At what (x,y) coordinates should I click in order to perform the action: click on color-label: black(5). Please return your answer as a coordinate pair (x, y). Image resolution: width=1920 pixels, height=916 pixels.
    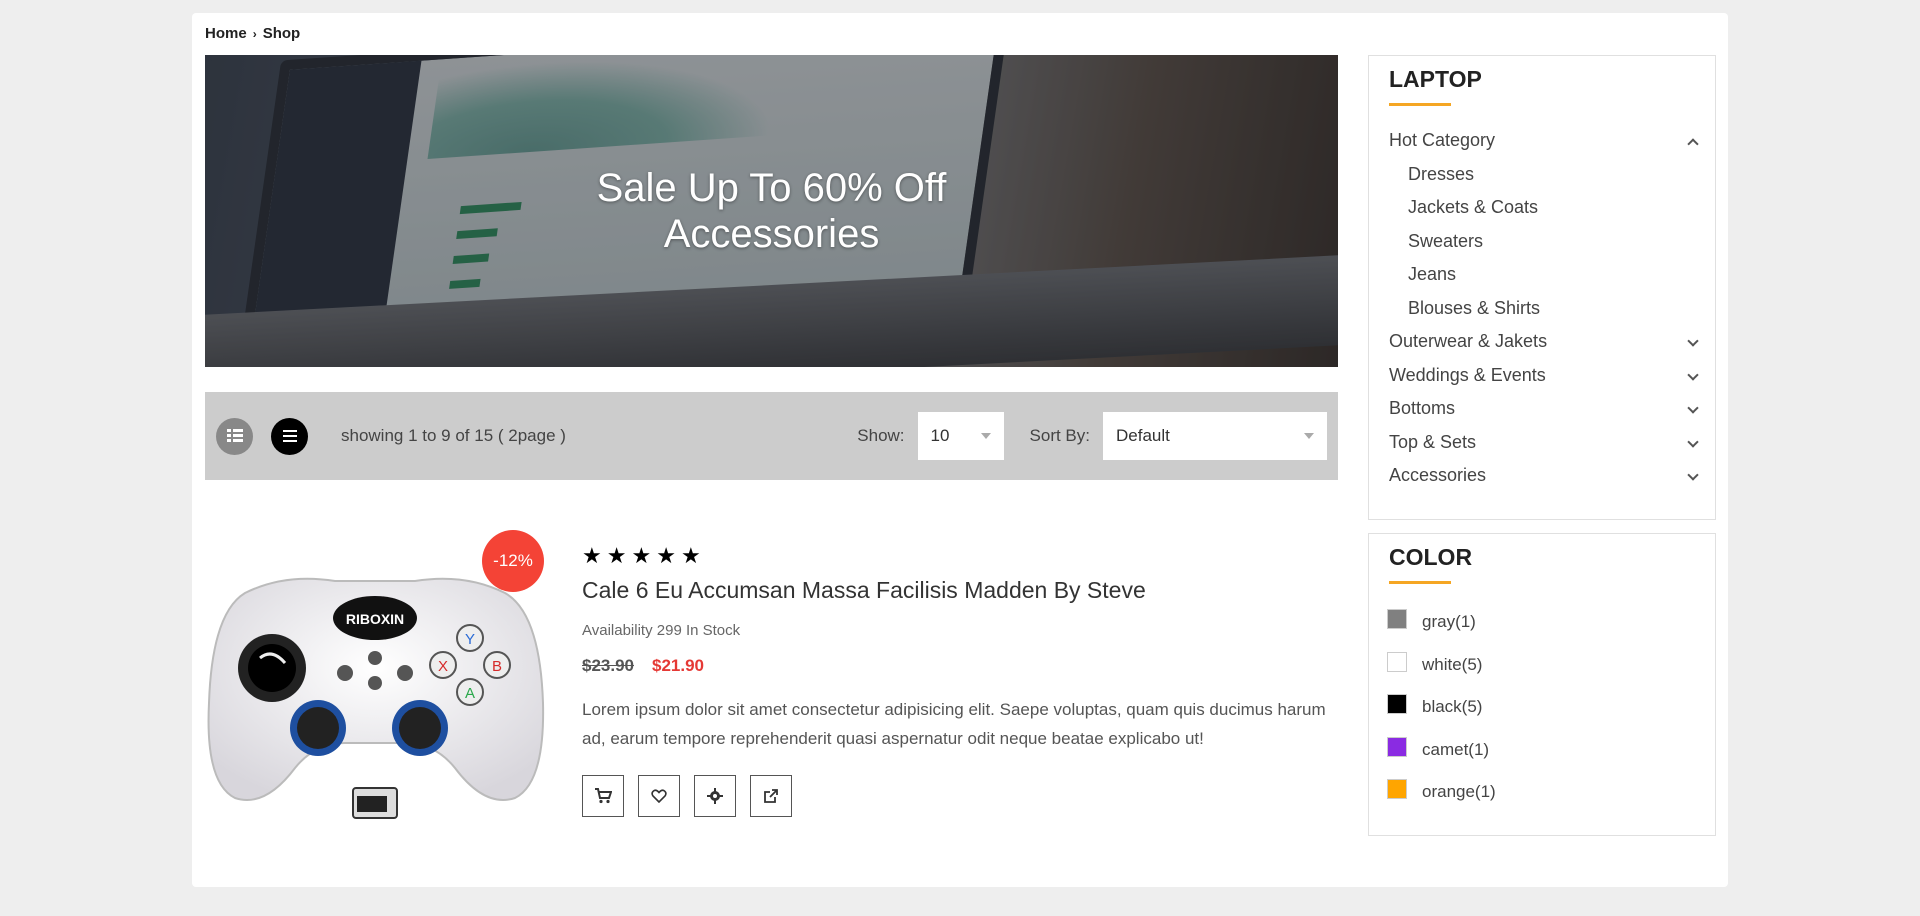
    Looking at the image, I should click on (1452, 707).